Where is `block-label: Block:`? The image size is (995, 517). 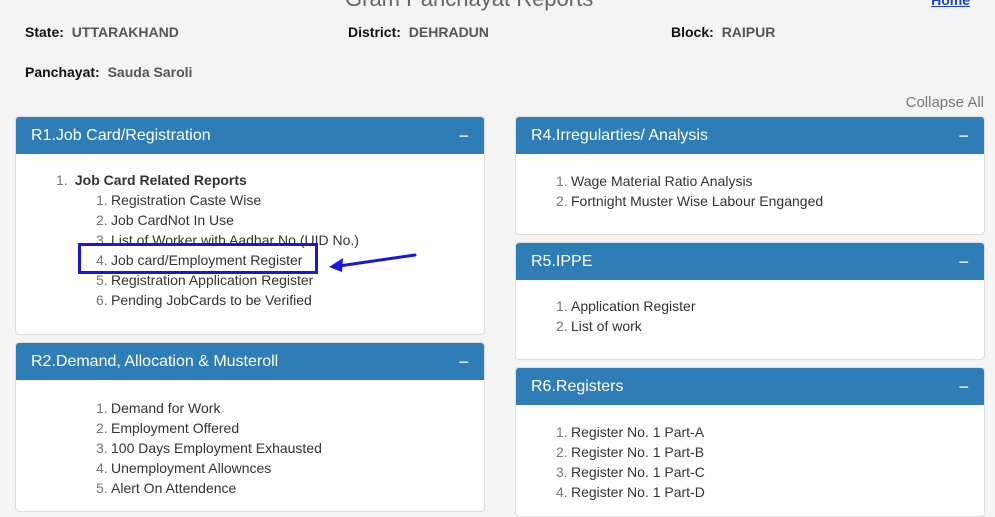 block-label: Block: is located at coordinates (692, 32).